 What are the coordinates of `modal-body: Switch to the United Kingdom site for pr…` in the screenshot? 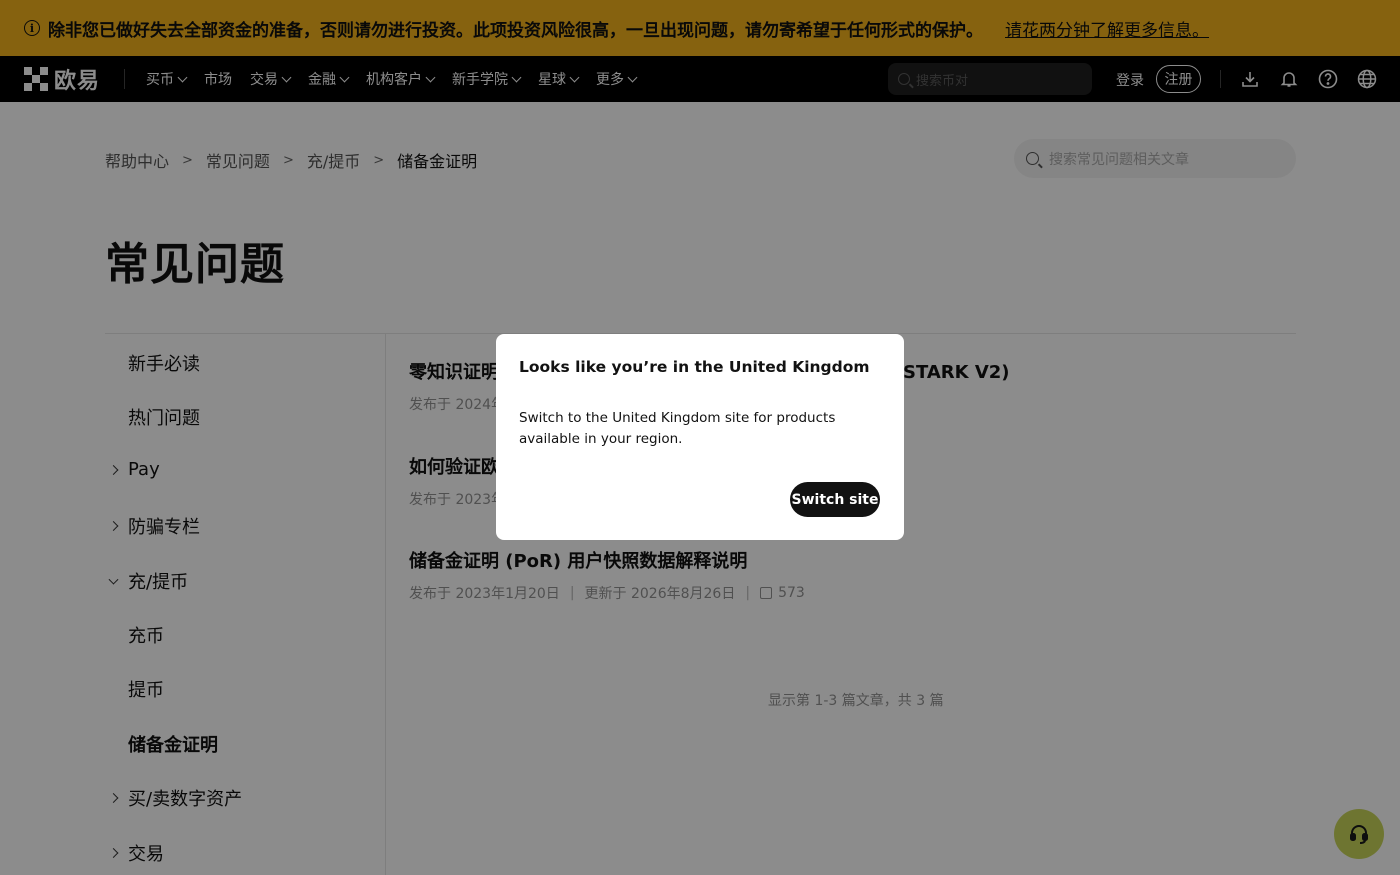 It's located at (677, 428).